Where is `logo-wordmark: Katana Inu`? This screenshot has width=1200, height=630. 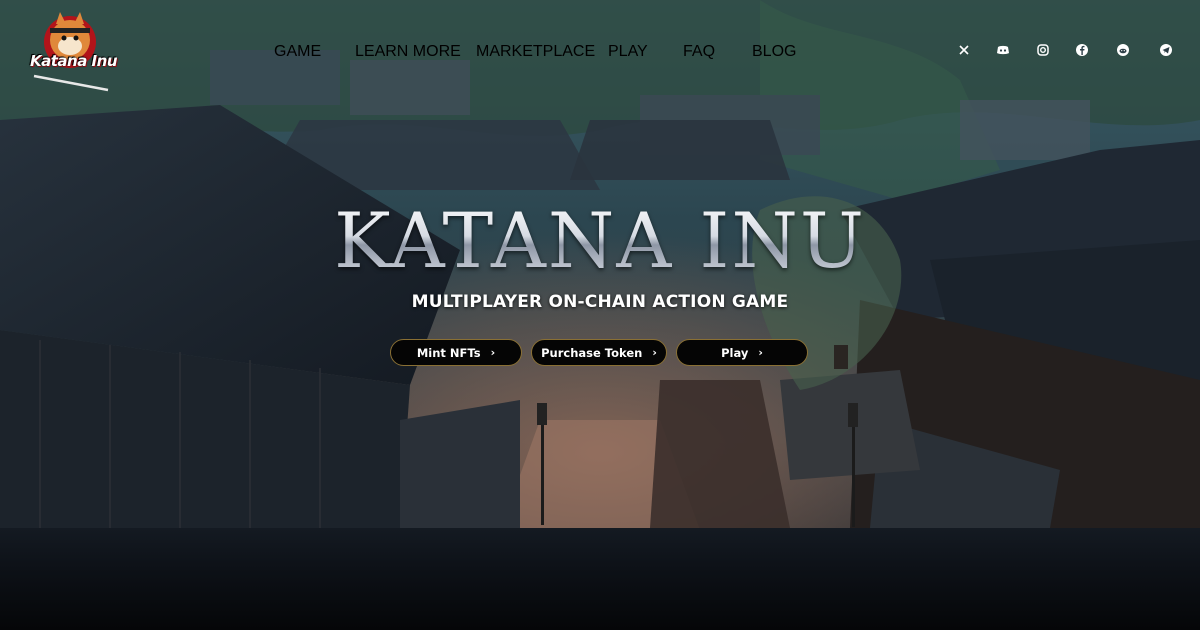 logo-wordmark: Katana Inu is located at coordinates (74, 61).